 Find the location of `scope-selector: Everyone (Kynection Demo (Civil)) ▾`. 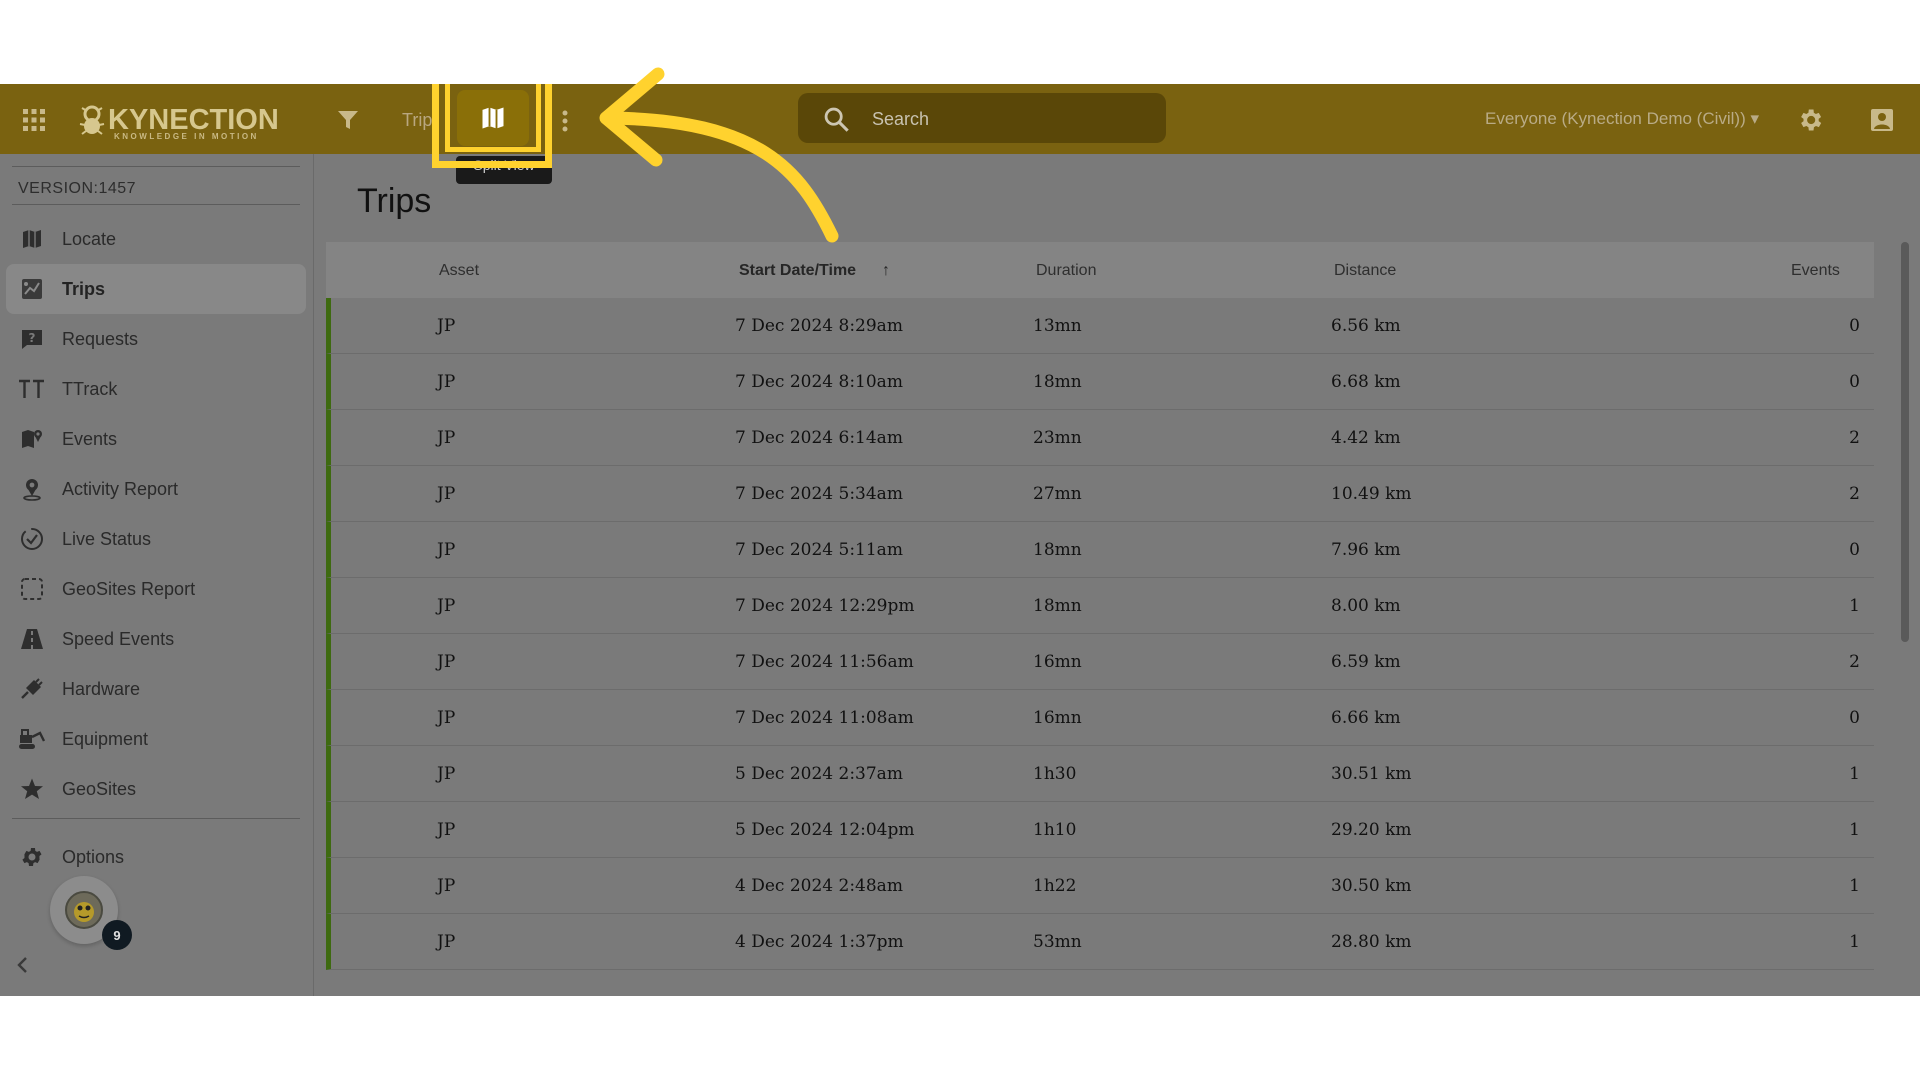

scope-selector: Everyone (Kynection Demo (Civil)) ▾ is located at coordinates (1622, 119).